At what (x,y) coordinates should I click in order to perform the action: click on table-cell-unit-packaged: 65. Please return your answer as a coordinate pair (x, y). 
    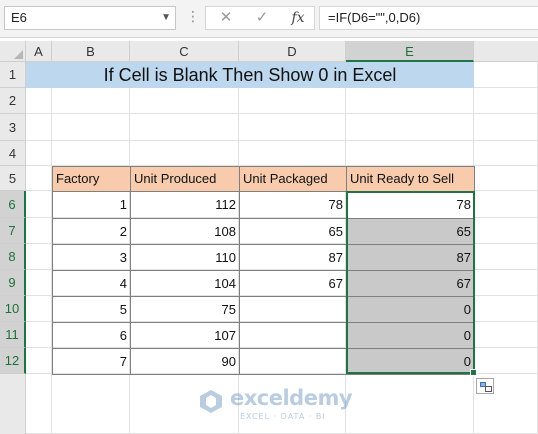
    Looking at the image, I should click on (293, 231).